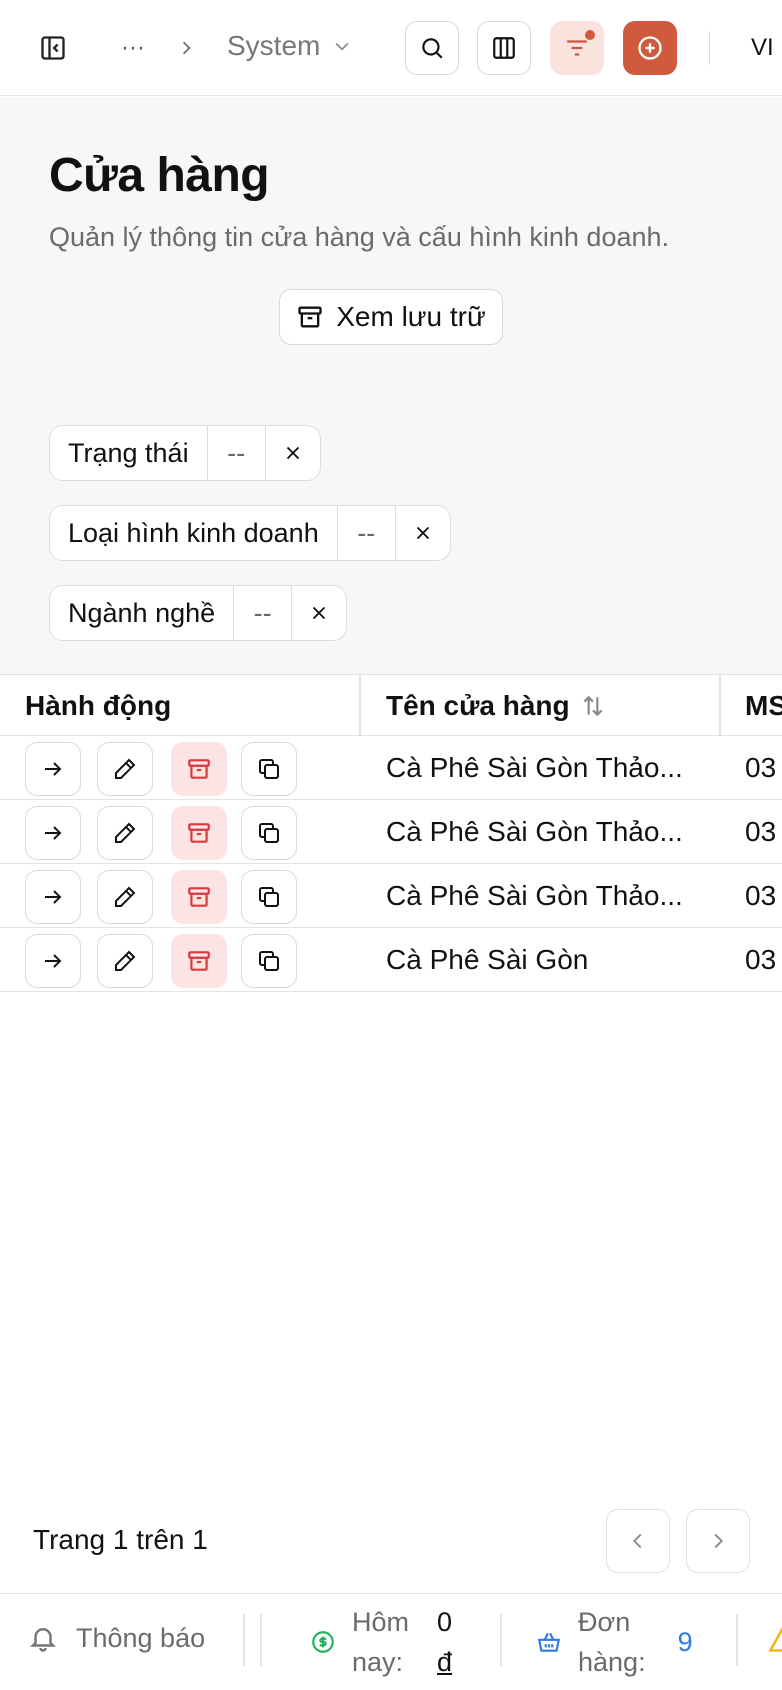 The width and height of the screenshot is (782, 1690). I want to click on filter-business-type-clear, so click(423, 533).